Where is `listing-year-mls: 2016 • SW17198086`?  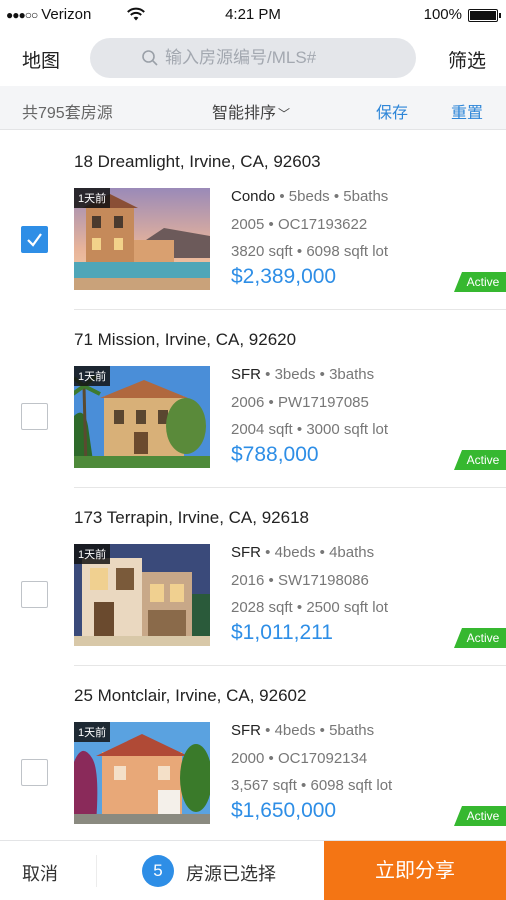
listing-year-mls: 2016 • SW17198086 is located at coordinates (300, 580).